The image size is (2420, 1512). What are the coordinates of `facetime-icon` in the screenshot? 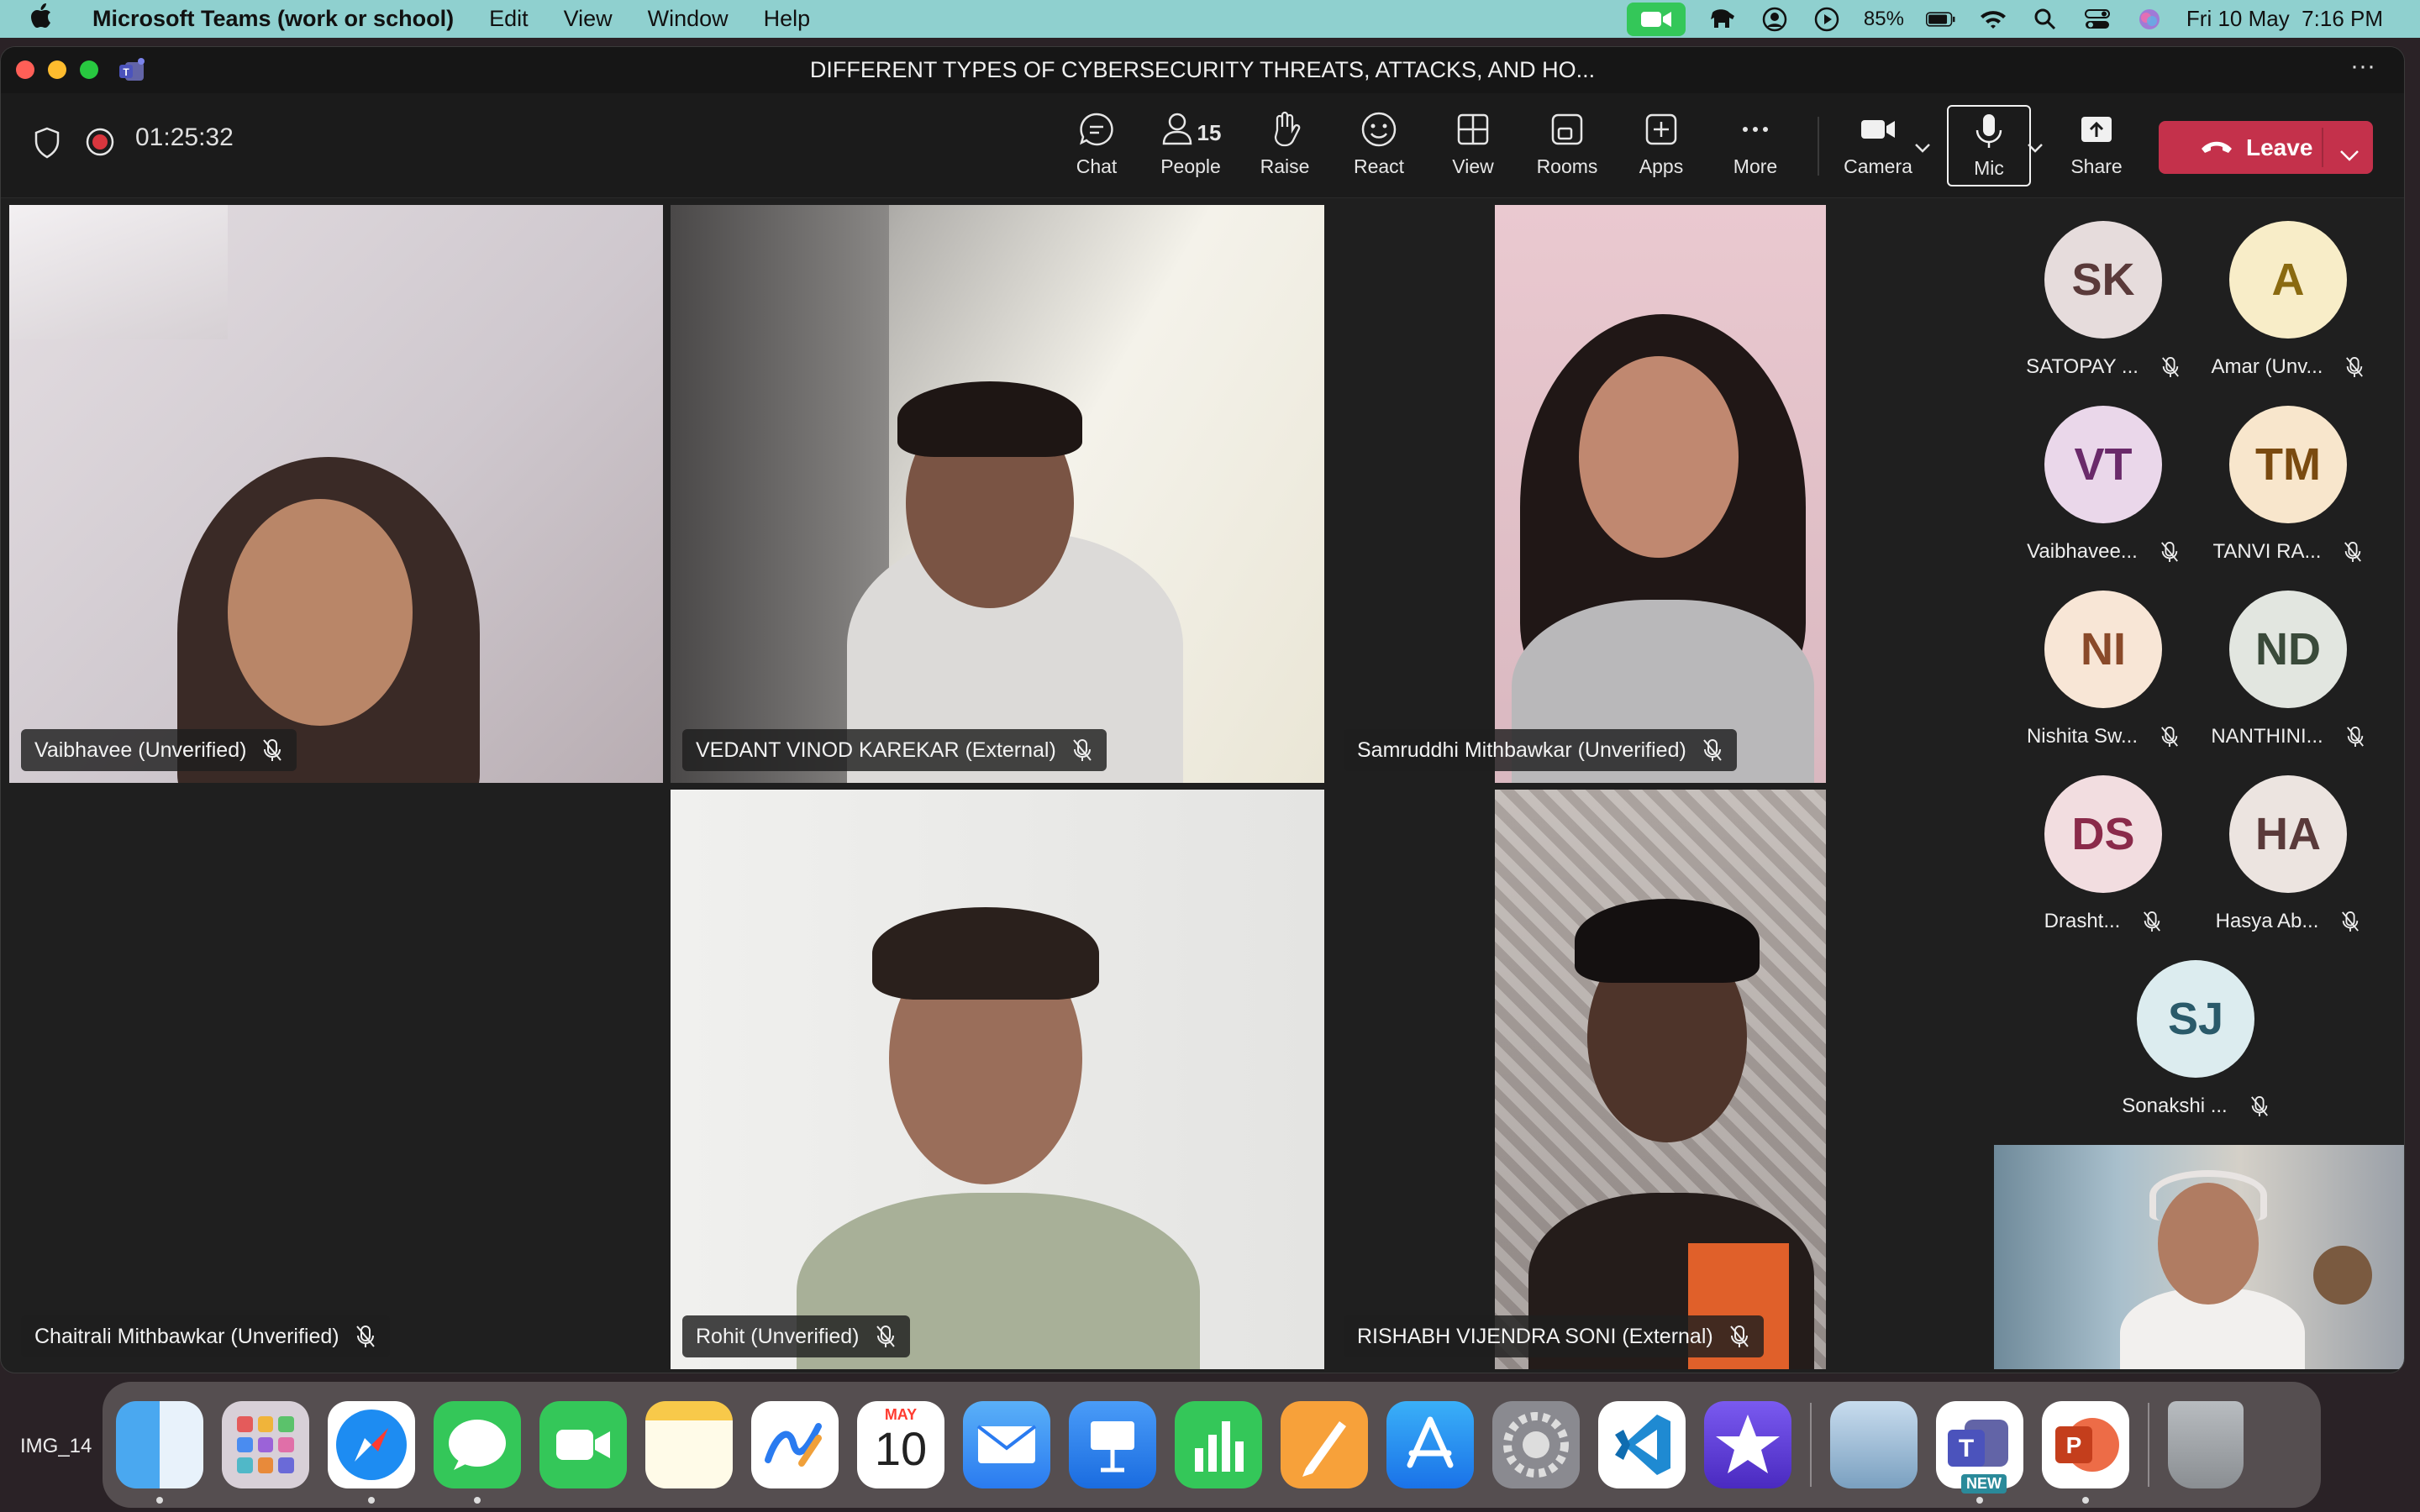 It's located at (583, 1444).